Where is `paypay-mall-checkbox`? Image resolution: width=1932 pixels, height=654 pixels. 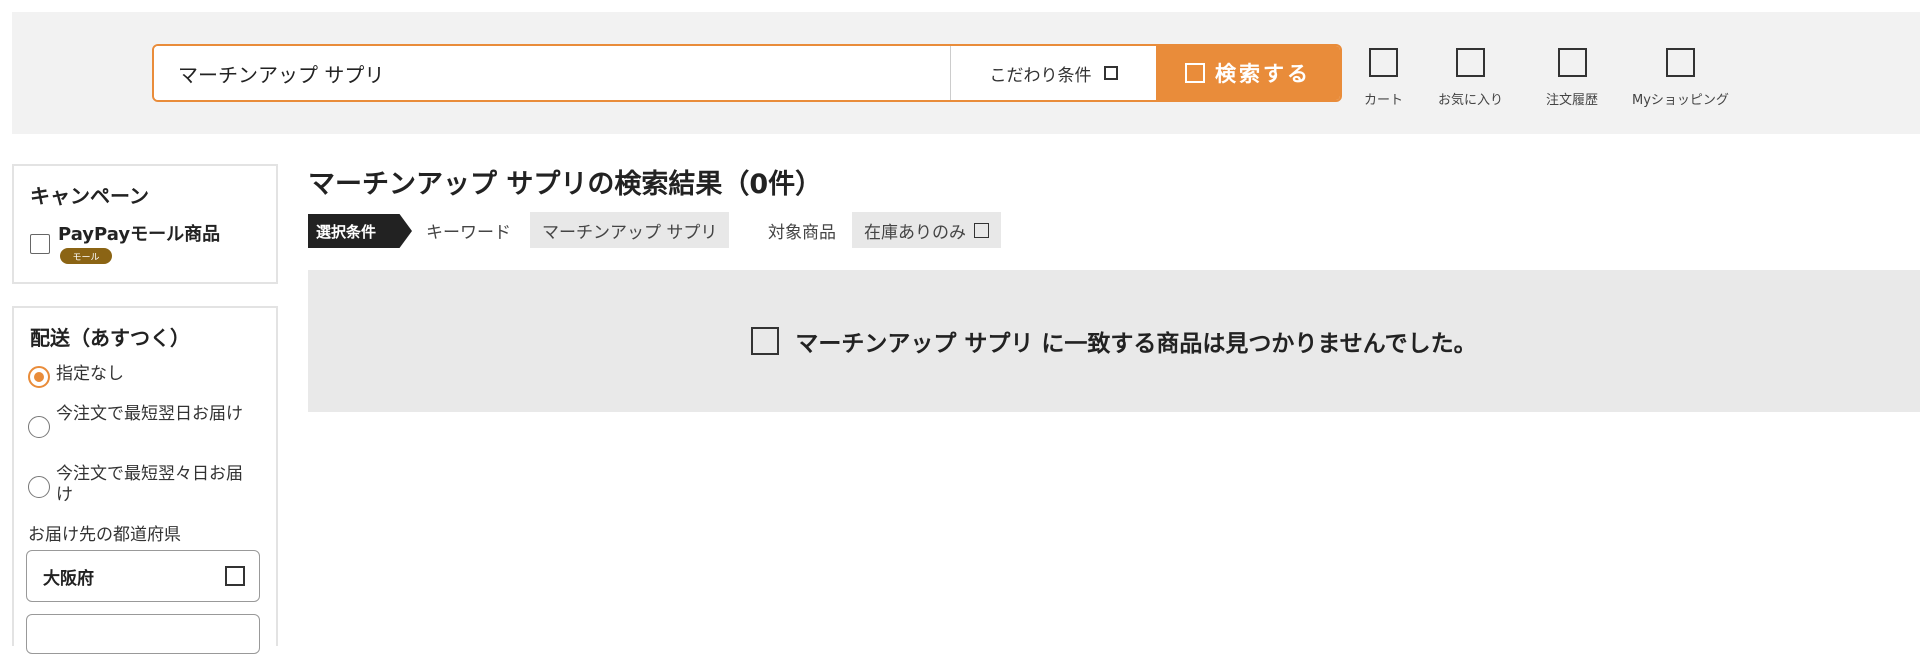 paypay-mall-checkbox is located at coordinates (40, 244).